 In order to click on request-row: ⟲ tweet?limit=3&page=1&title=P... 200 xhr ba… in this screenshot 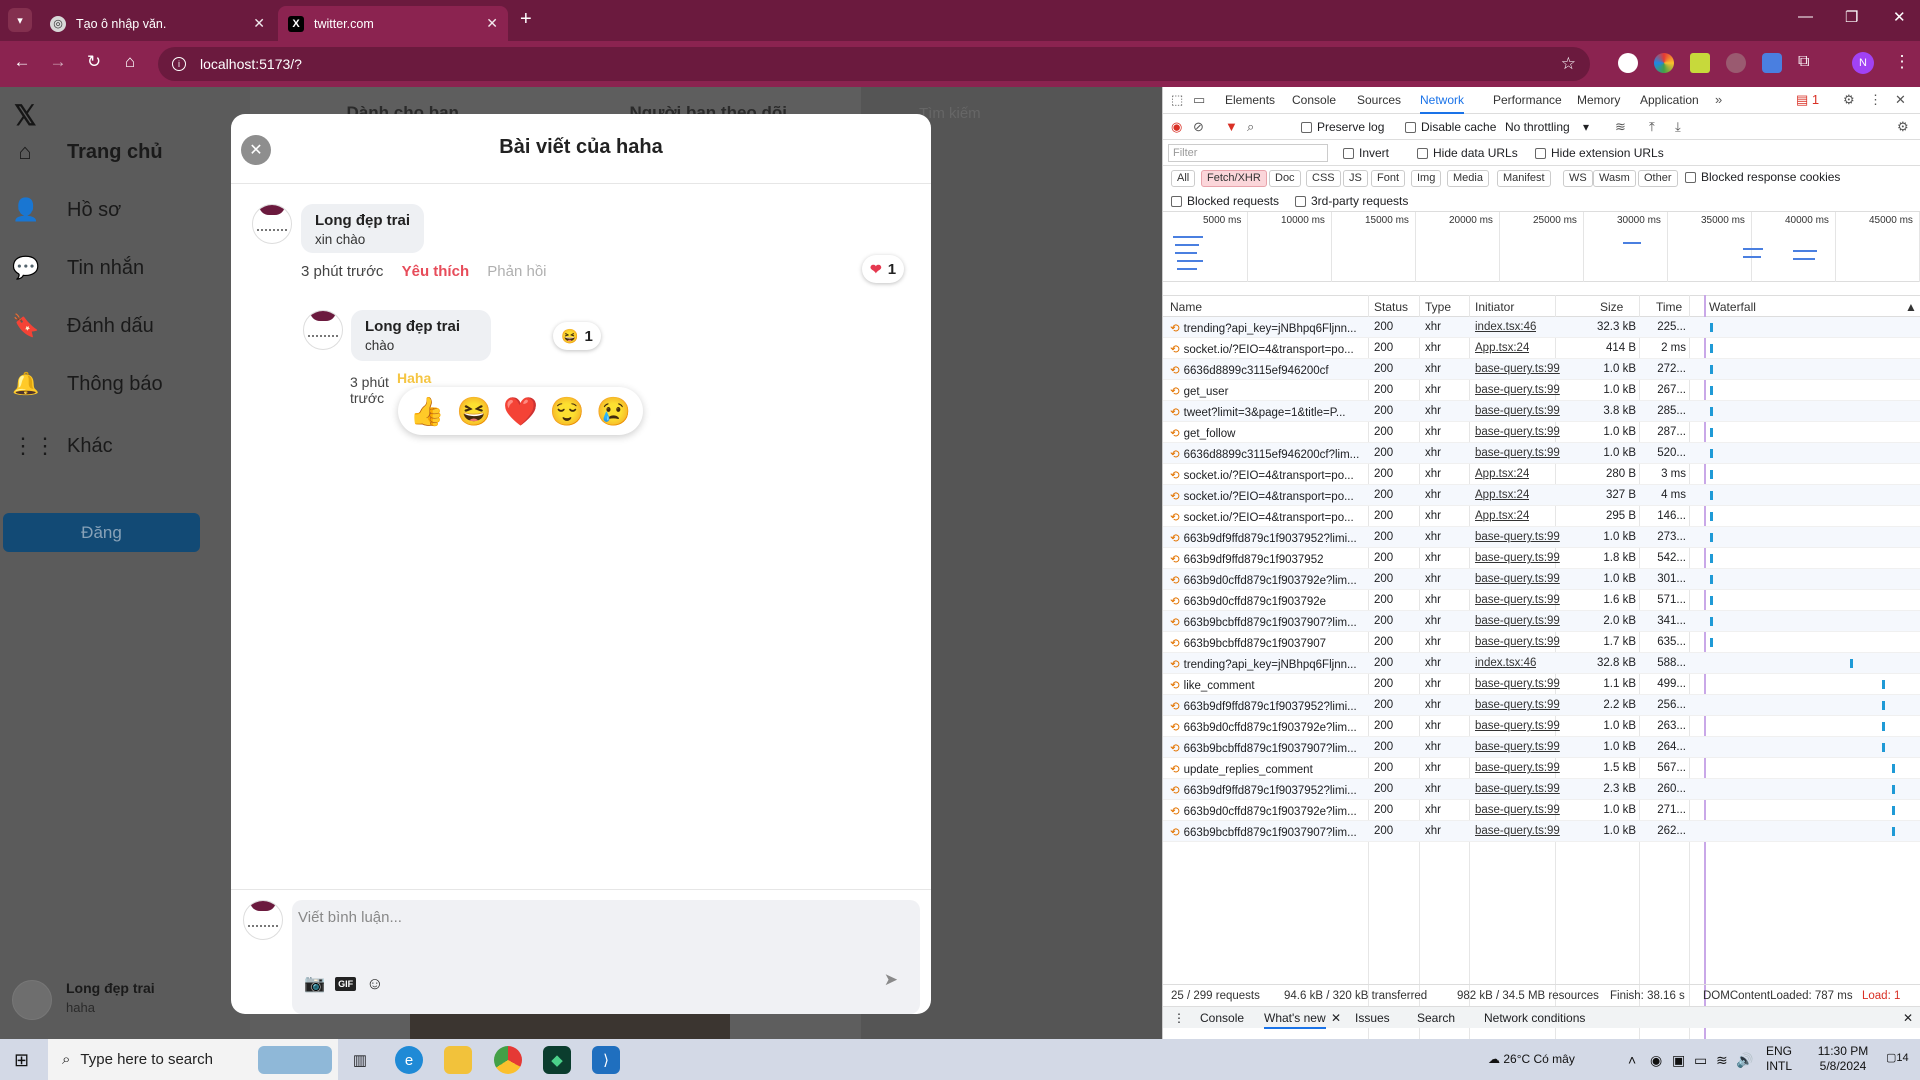, I will do `click(1541, 411)`.